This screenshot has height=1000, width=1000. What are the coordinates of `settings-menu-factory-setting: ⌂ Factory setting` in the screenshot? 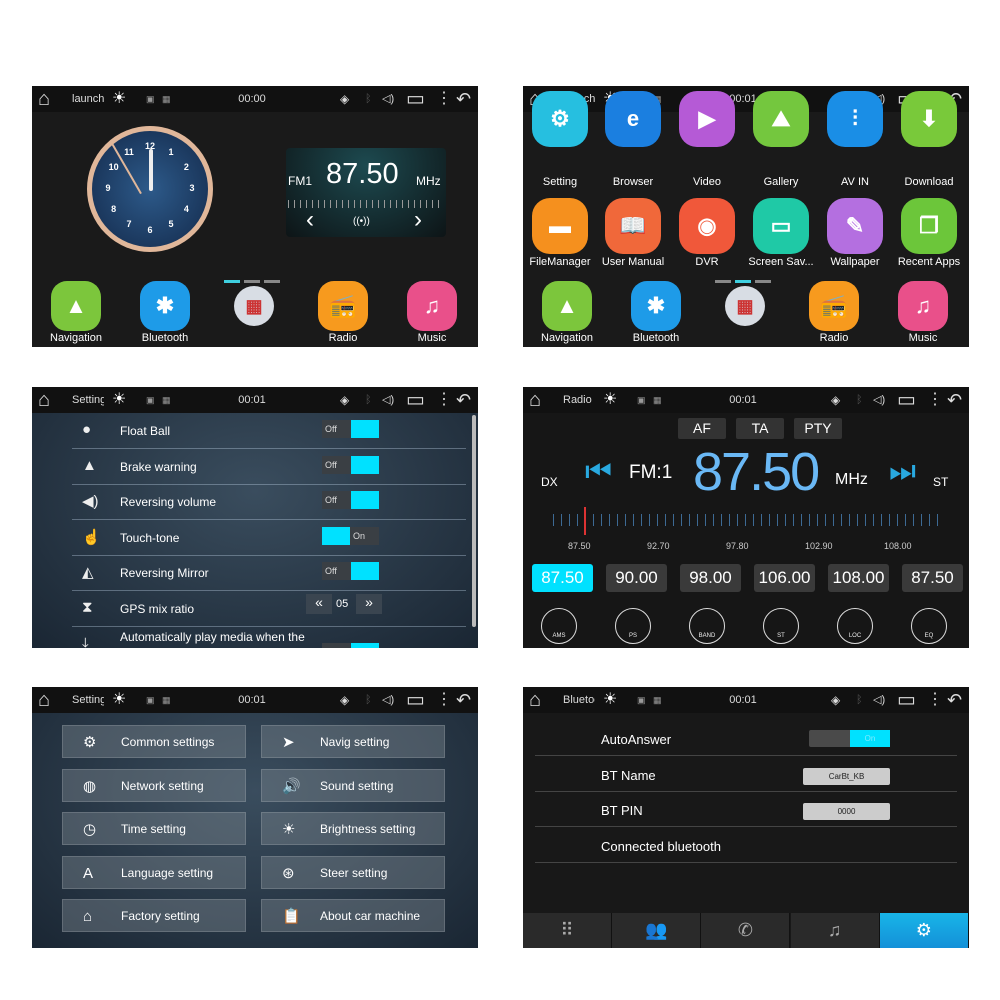 It's located at (154, 915).